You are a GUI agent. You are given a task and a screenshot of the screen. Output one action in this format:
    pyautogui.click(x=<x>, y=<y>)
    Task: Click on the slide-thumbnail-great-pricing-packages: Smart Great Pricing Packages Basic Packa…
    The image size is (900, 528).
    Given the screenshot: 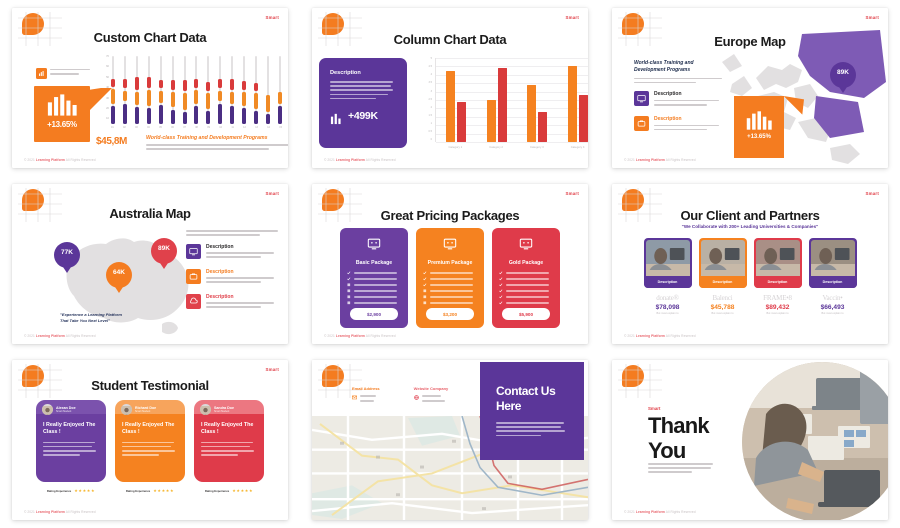 What is the action you would take?
    pyautogui.click(x=450, y=264)
    